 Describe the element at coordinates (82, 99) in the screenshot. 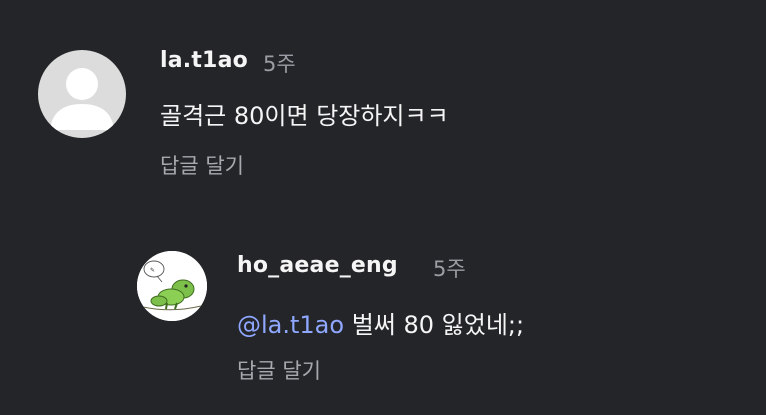

I see `user-silhouette-icon` at that location.